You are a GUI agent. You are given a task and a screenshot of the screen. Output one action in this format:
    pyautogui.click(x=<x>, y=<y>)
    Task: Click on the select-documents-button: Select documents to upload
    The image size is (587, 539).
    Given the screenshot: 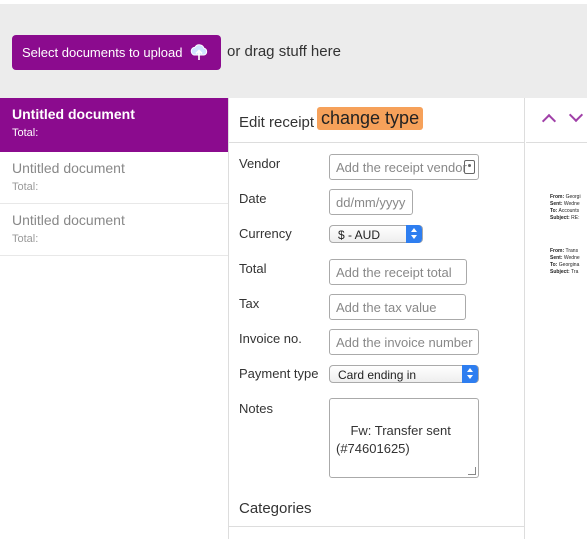 What is the action you would take?
    pyautogui.click(x=116, y=52)
    